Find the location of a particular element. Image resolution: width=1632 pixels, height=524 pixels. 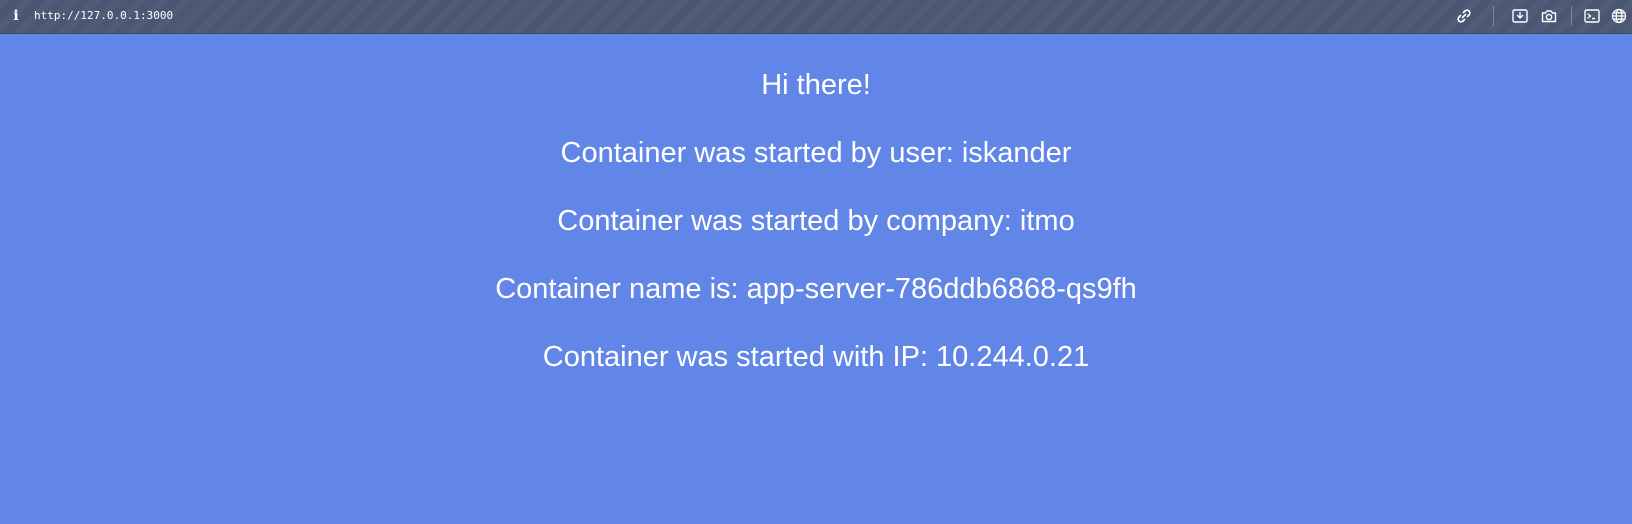

save-page-icon is located at coordinates (1520, 16).